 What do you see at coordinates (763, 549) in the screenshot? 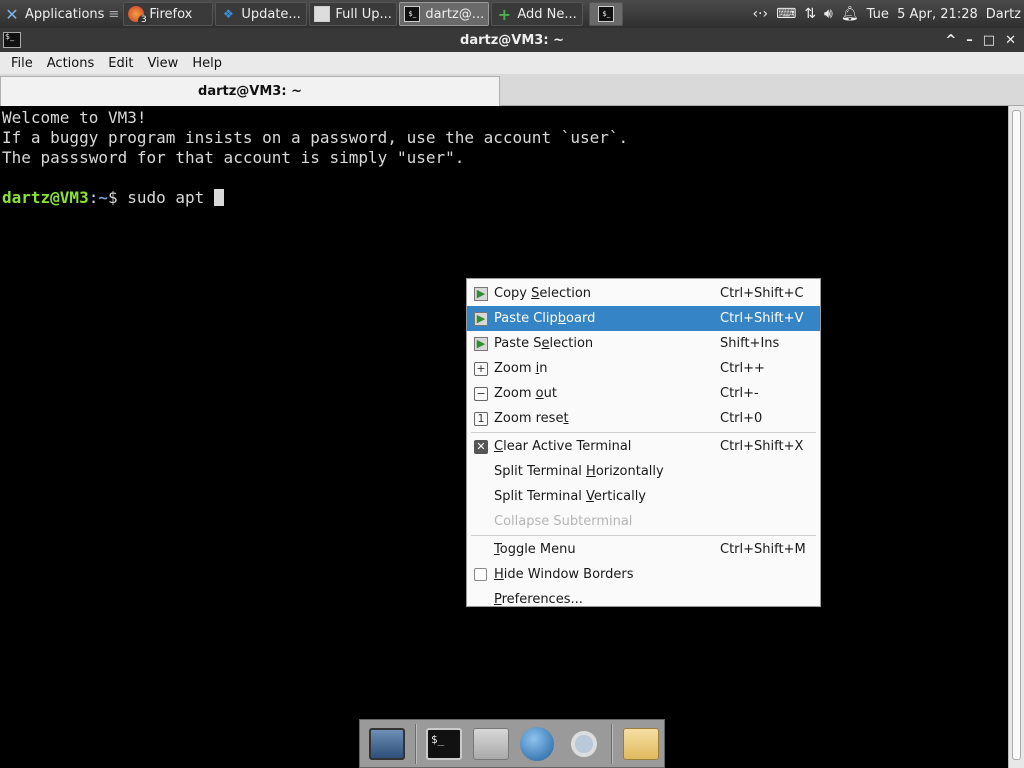
I see `menu-item-shortcut: Ctrl+Shift+M` at bounding box center [763, 549].